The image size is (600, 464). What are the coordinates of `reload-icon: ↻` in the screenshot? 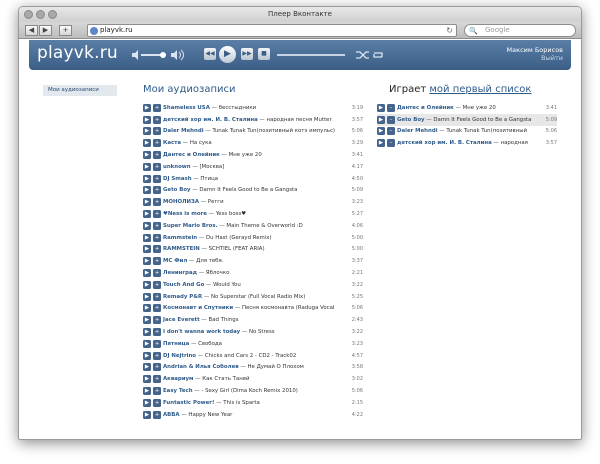 It's located at (449, 30).